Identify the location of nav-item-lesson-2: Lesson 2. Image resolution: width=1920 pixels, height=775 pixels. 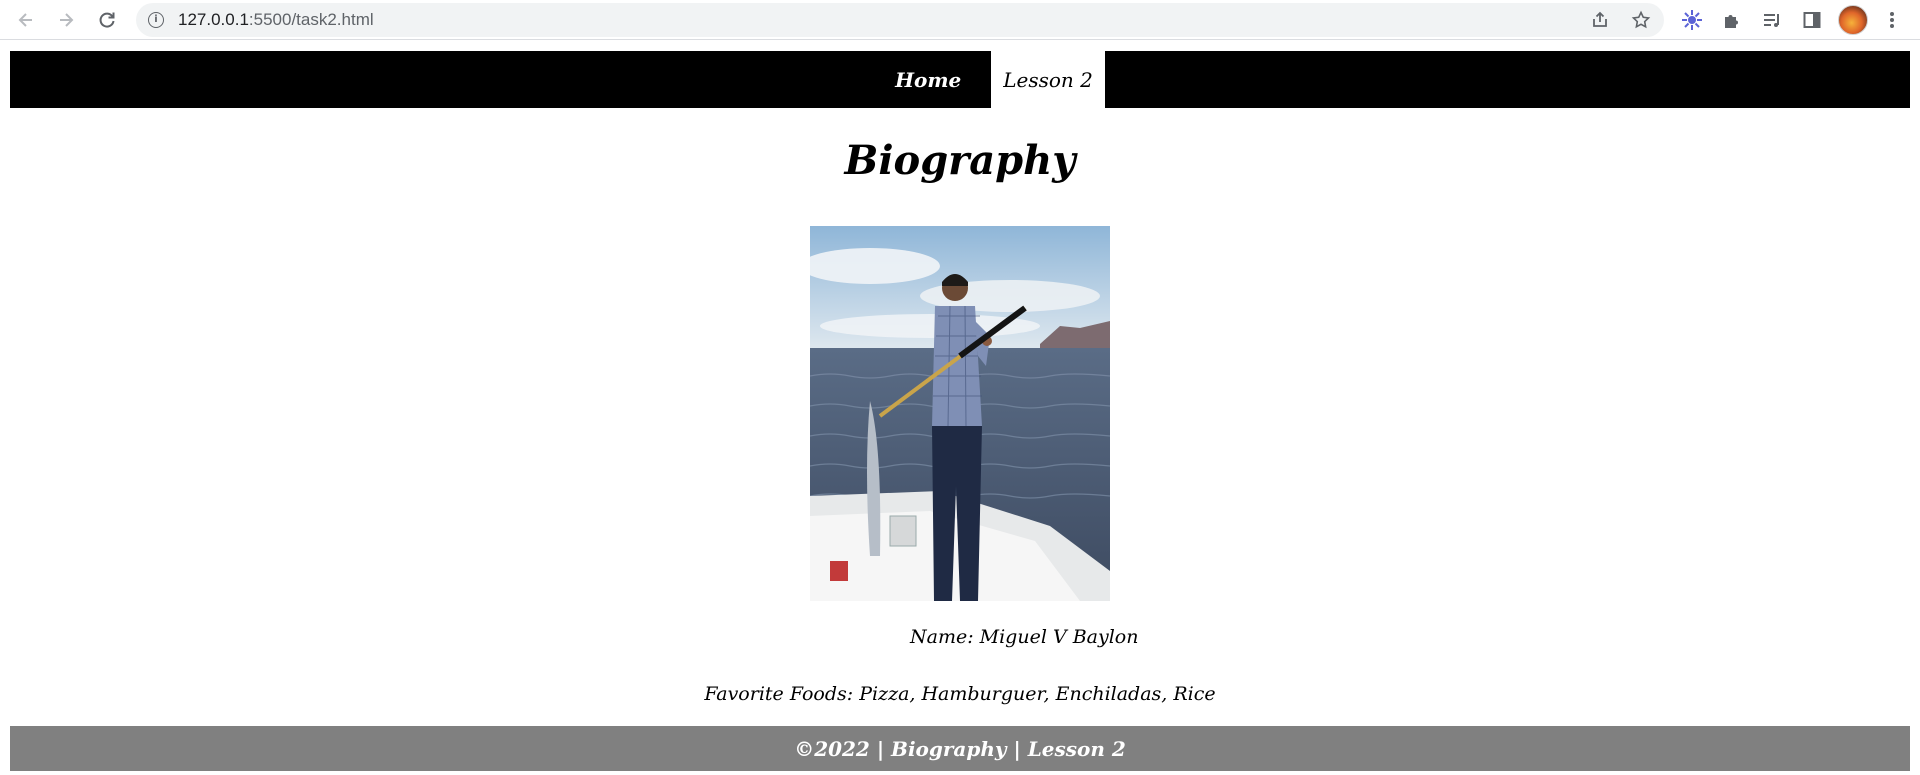
(1048, 79).